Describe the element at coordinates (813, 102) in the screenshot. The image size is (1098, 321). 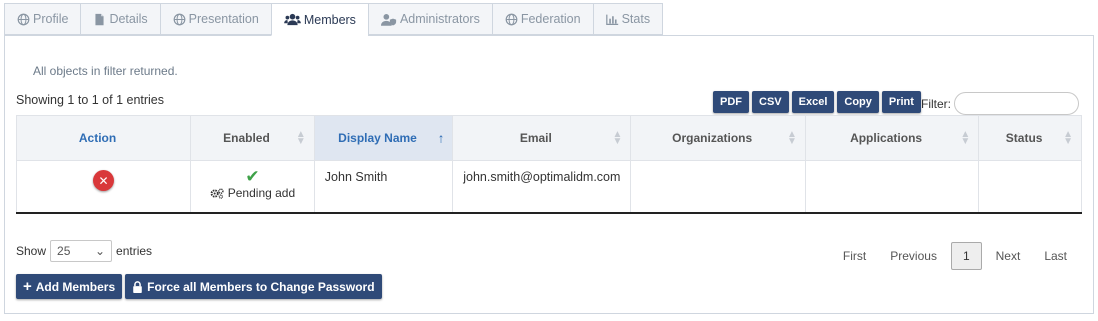
I see `excel-button: Excel` at that location.